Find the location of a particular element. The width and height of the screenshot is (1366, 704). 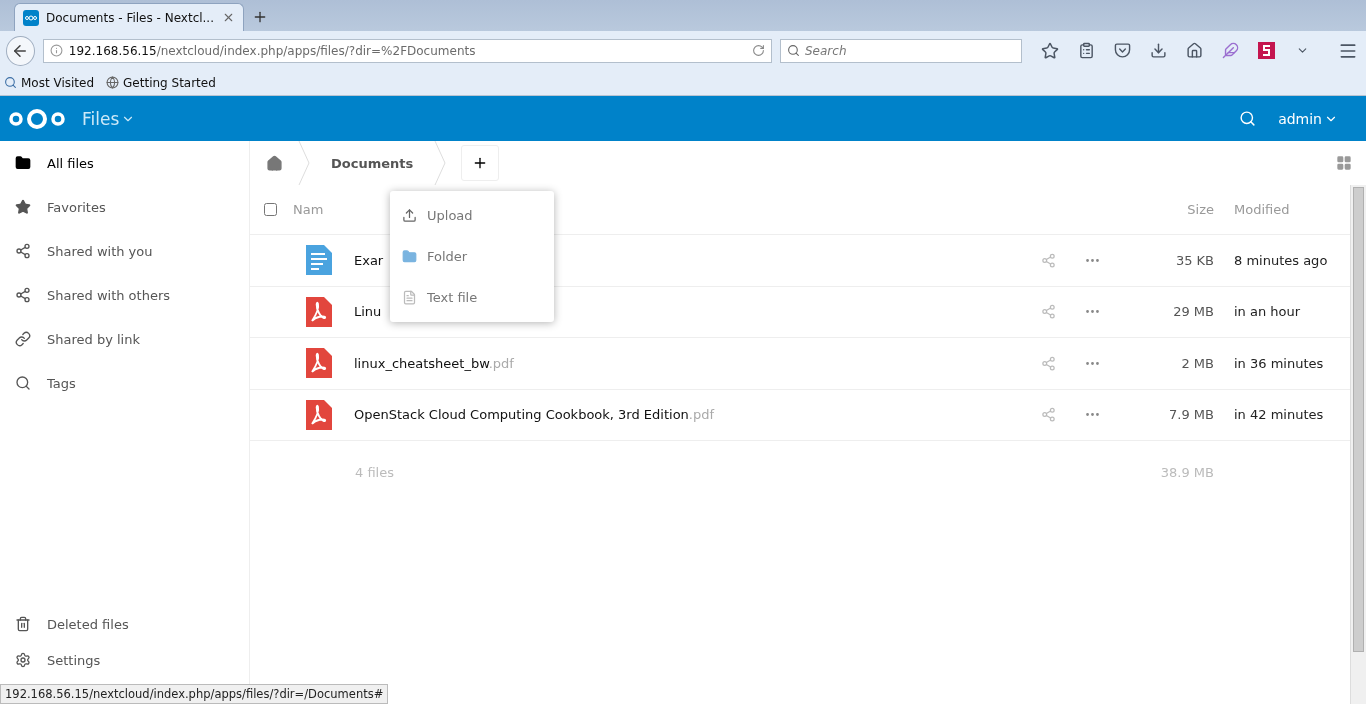

sidebar-item: Shared by link is located at coordinates (124, 339).